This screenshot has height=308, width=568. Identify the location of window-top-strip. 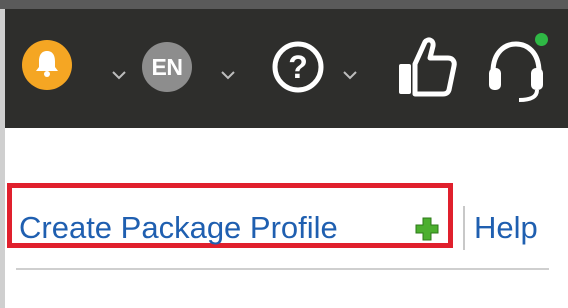
(284, 4).